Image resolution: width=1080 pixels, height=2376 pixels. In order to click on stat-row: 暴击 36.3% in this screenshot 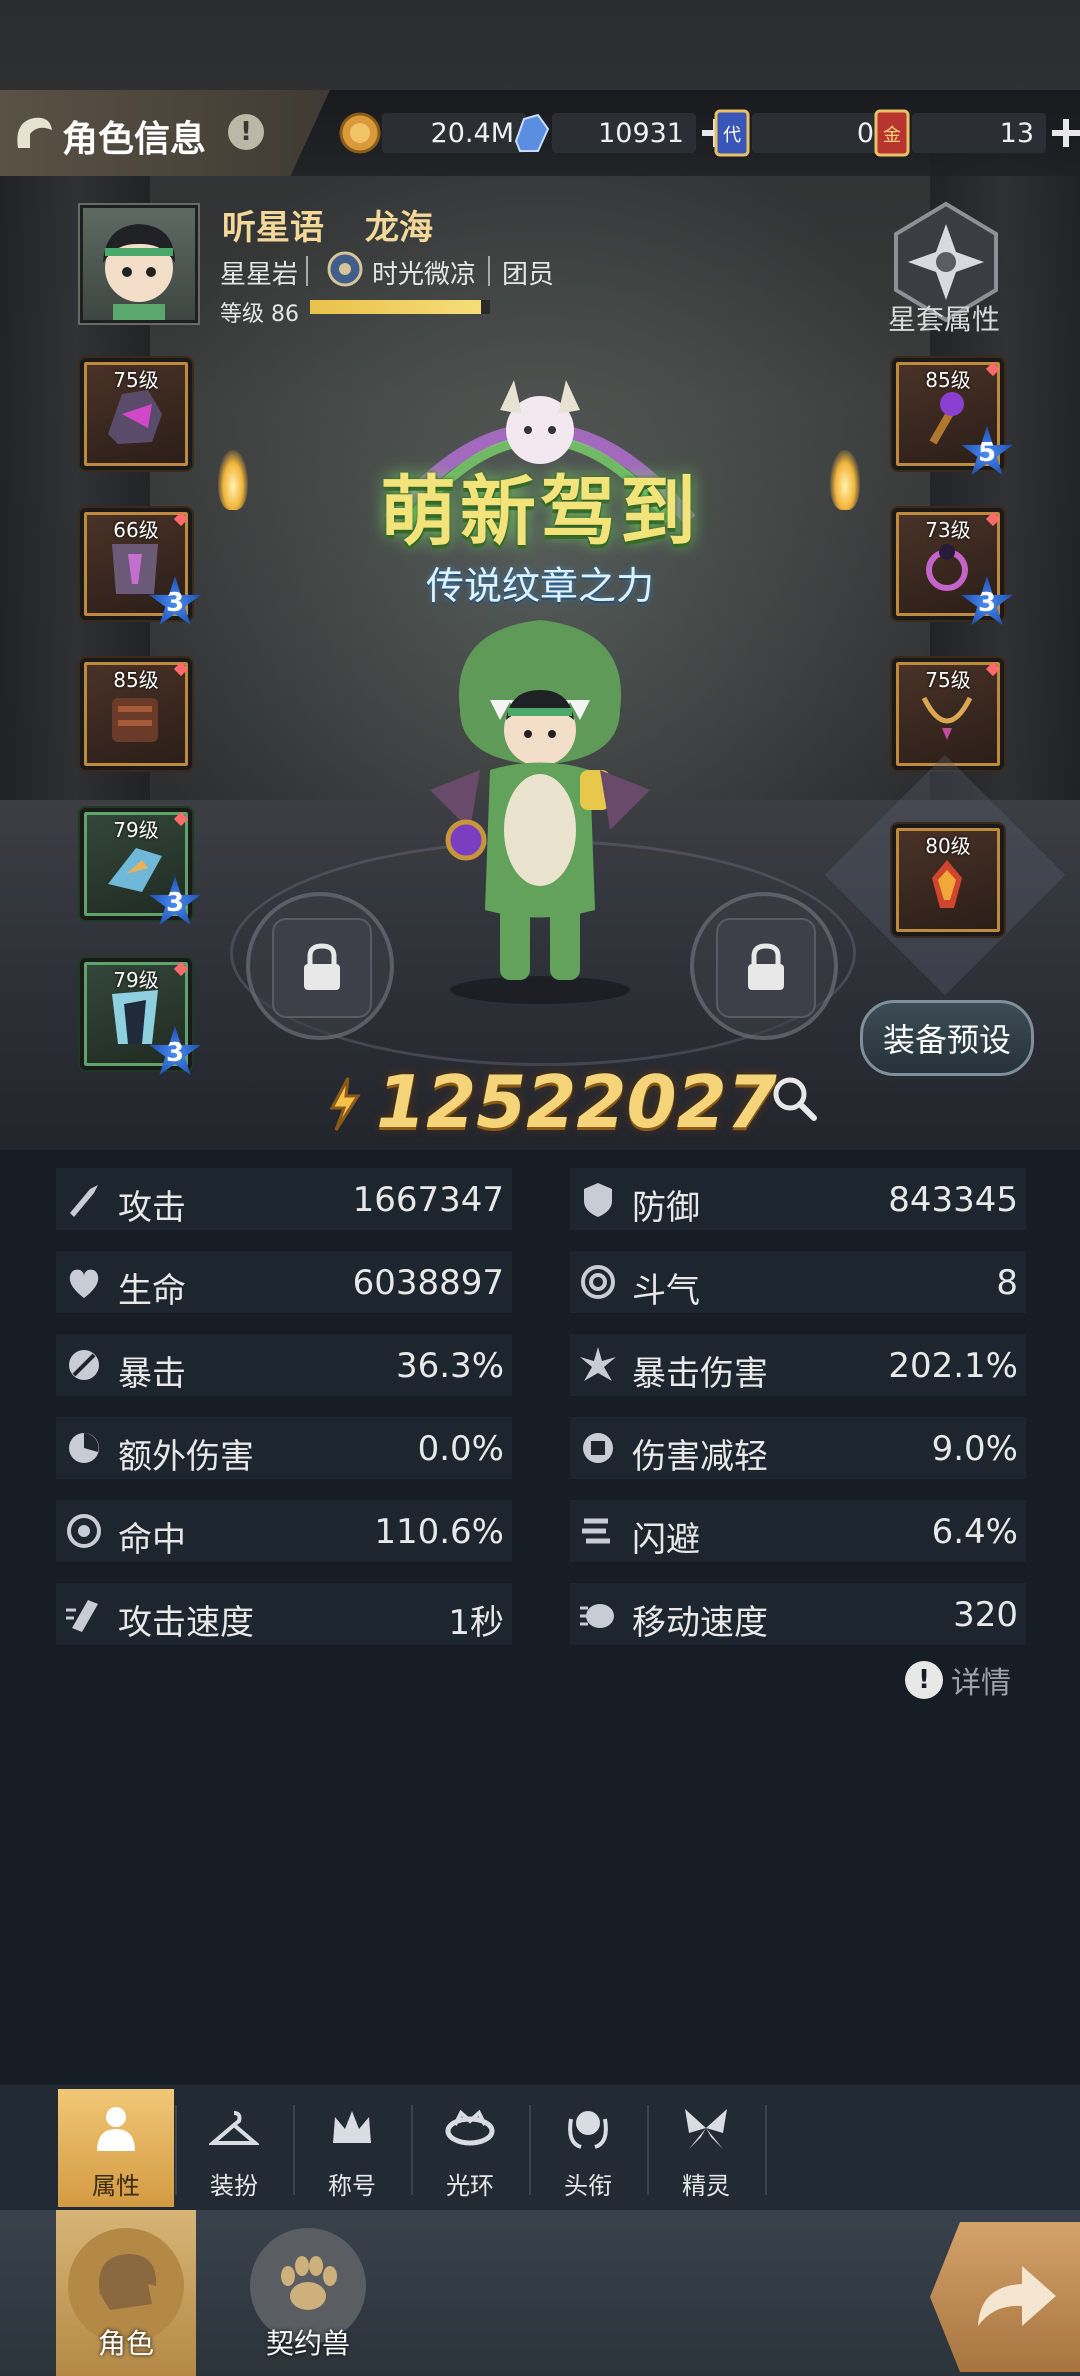, I will do `click(284, 1365)`.